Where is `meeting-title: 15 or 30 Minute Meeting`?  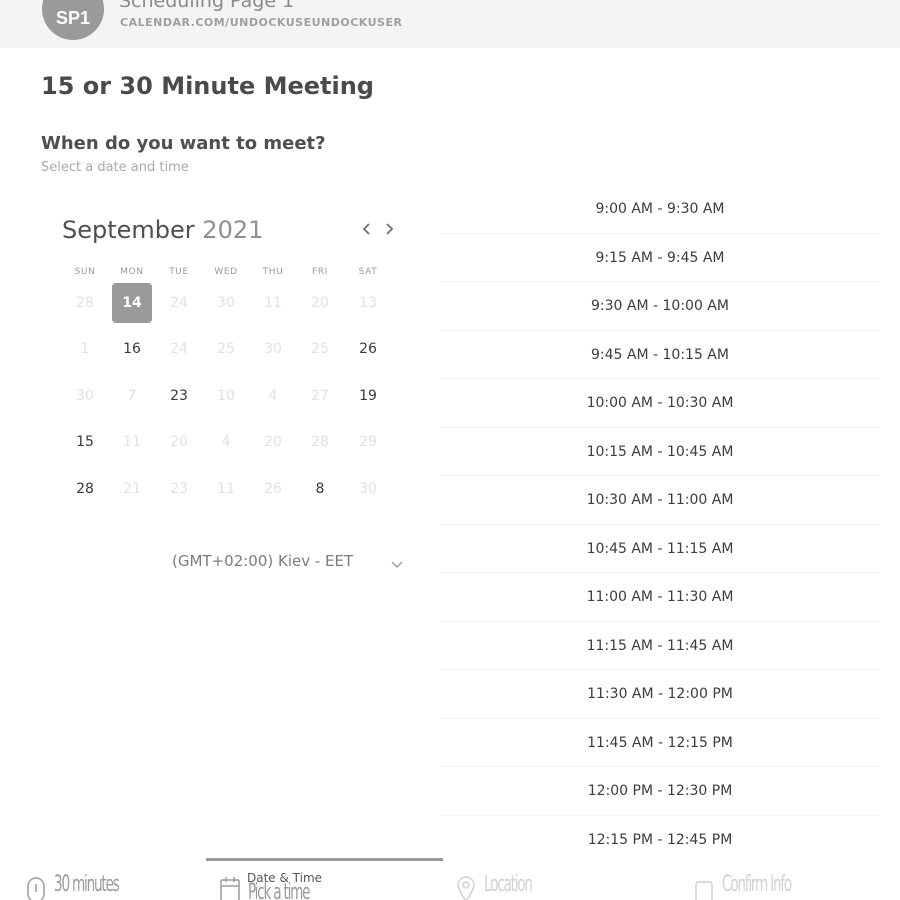 meeting-title: 15 or 30 Minute Meeting is located at coordinates (207, 86).